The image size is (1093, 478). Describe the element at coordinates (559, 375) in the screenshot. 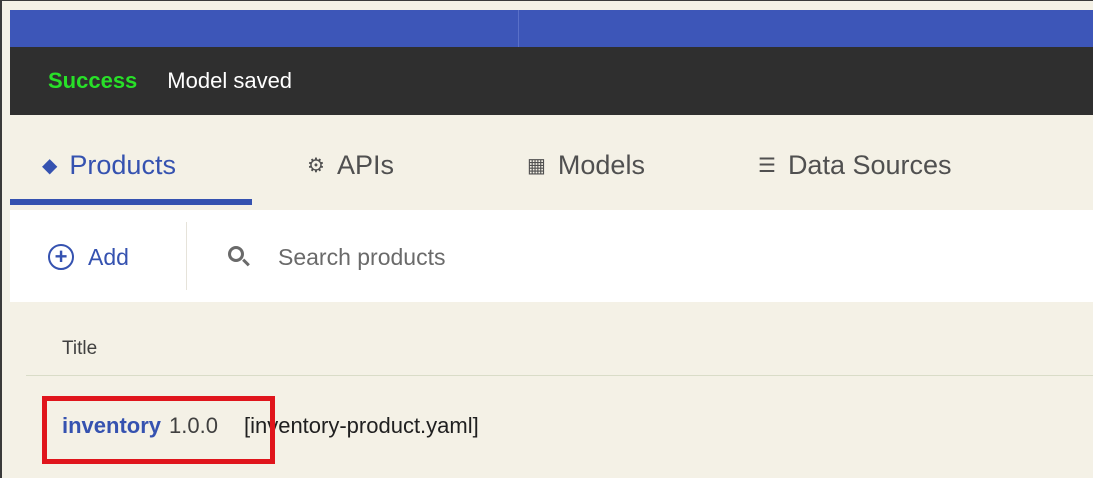

I see `header-divider` at that location.